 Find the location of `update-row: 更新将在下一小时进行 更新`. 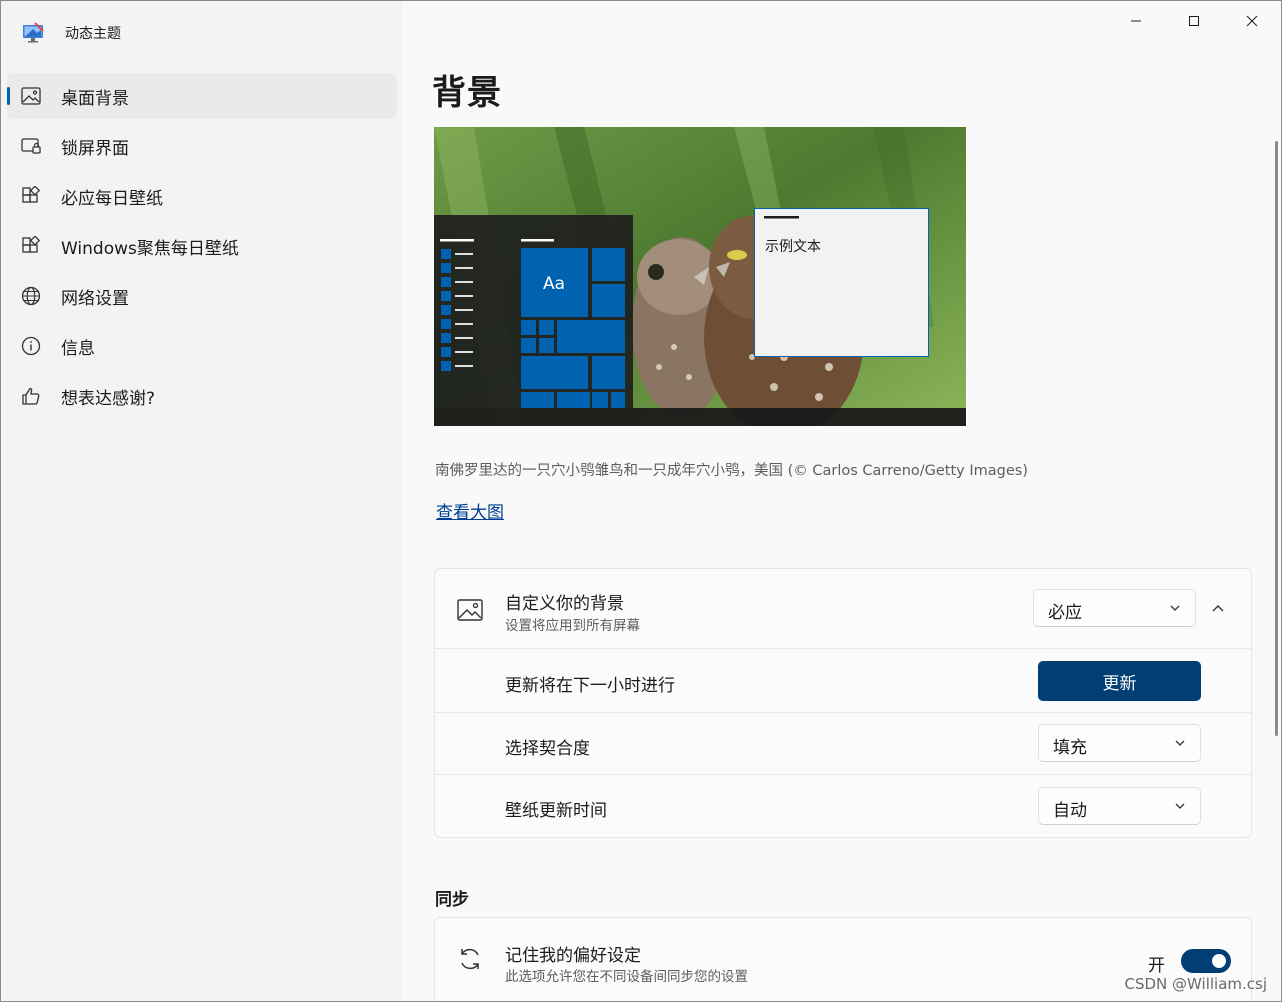

update-row: 更新将在下一小时进行 更新 is located at coordinates (843, 680).